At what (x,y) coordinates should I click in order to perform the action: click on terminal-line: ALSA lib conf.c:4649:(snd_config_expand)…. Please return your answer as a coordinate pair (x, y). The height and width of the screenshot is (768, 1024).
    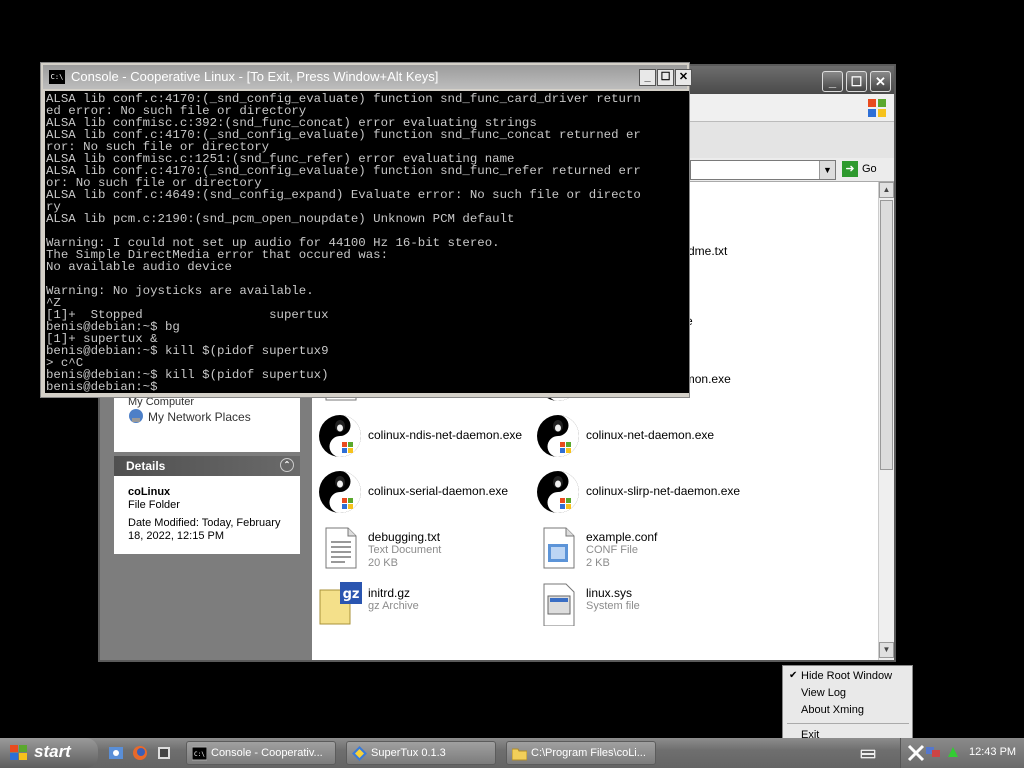
    Looking at the image, I should click on (343, 195).